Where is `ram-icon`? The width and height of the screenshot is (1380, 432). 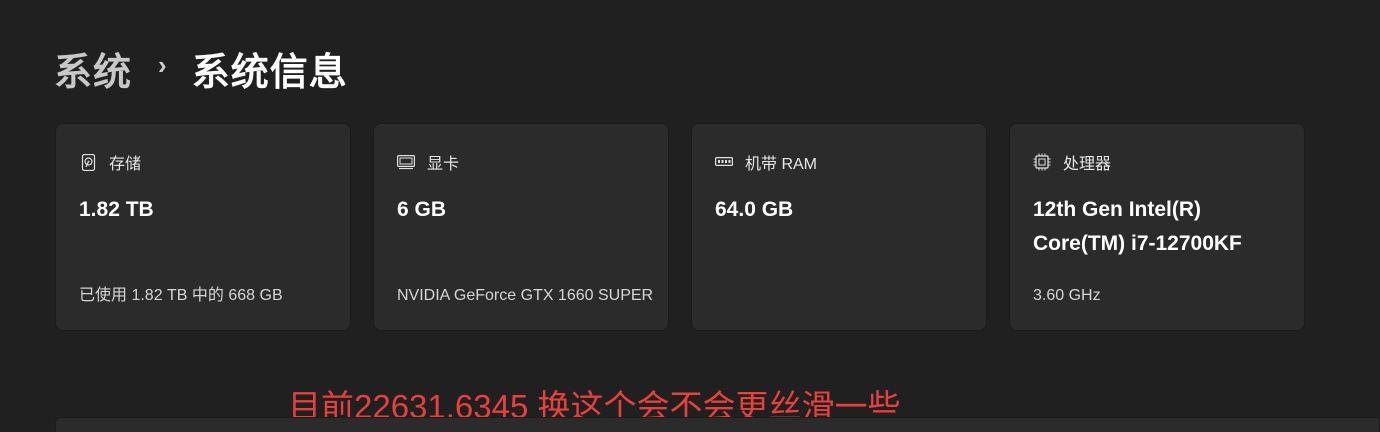 ram-icon is located at coordinates (724, 162).